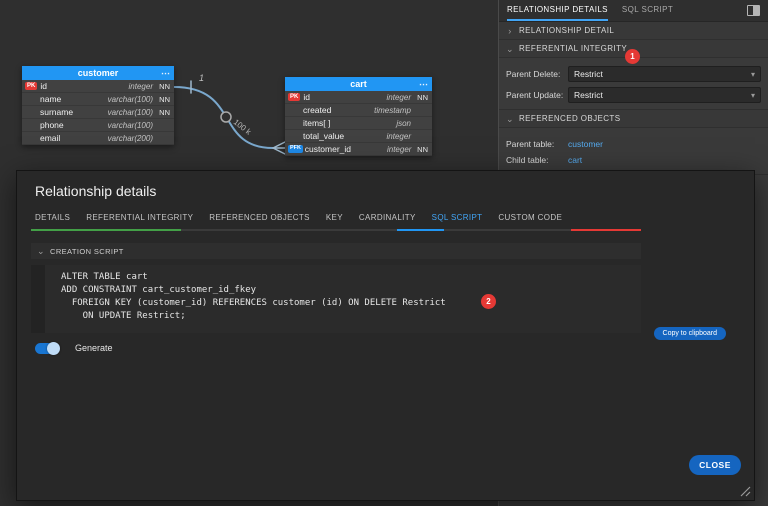 The height and width of the screenshot is (506, 768). What do you see at coordinates (632, 56) in the screenshot?
I see `step-badge-1: 1` at bounding box center [632, 56].